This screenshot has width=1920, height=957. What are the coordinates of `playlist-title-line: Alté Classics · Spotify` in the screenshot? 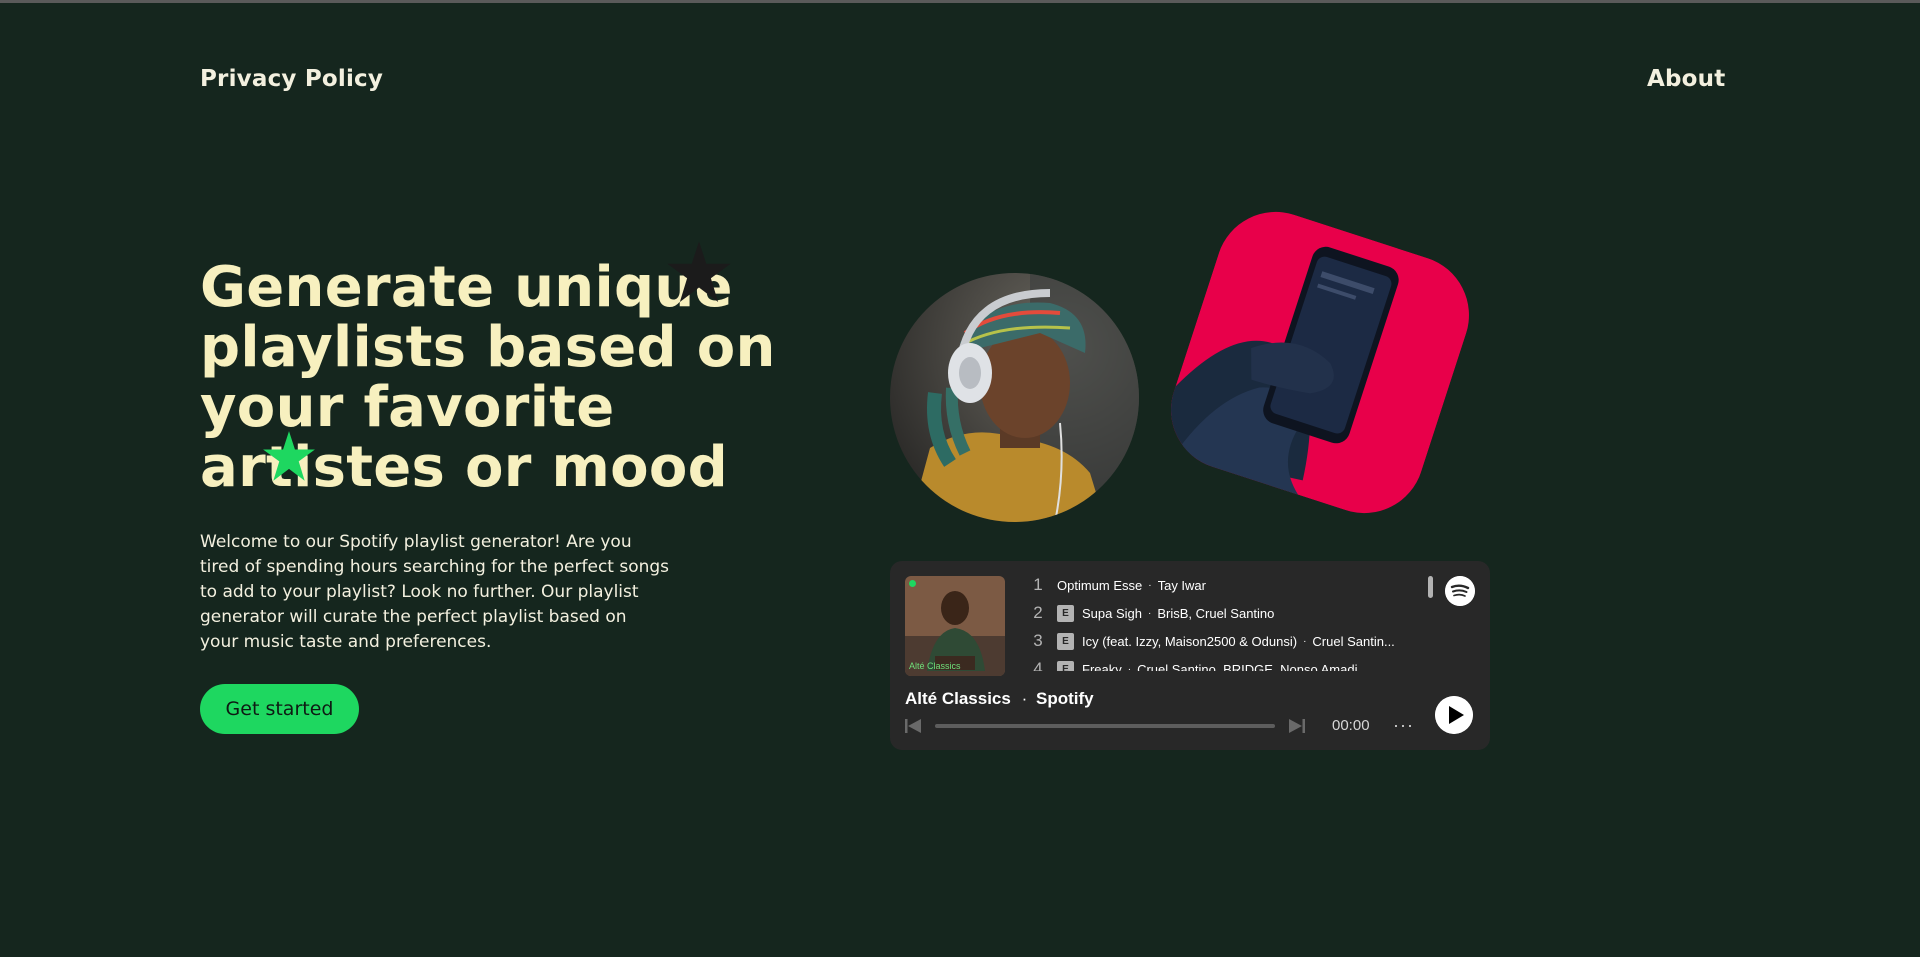 It's located at (999, 699).